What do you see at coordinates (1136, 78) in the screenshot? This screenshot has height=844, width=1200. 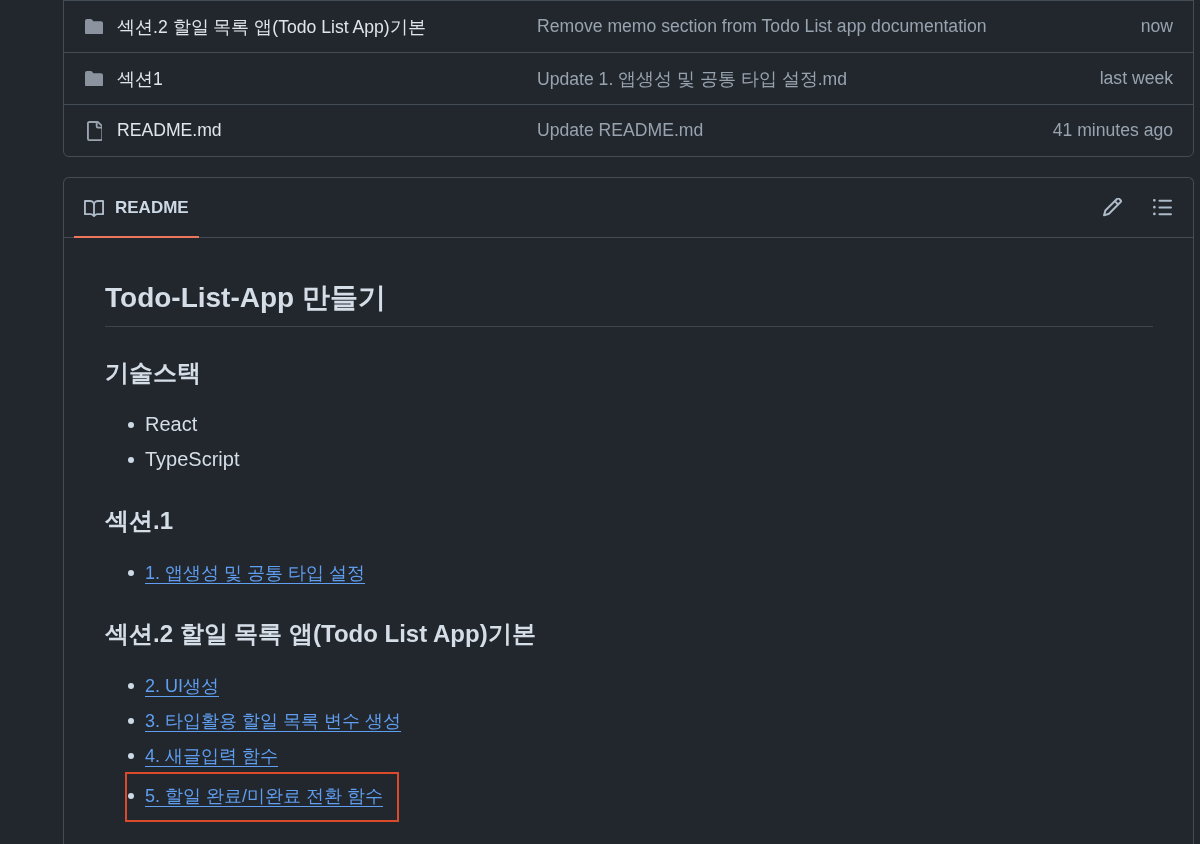 I see `commit-time: last week` at bounding box center [1136, 78].